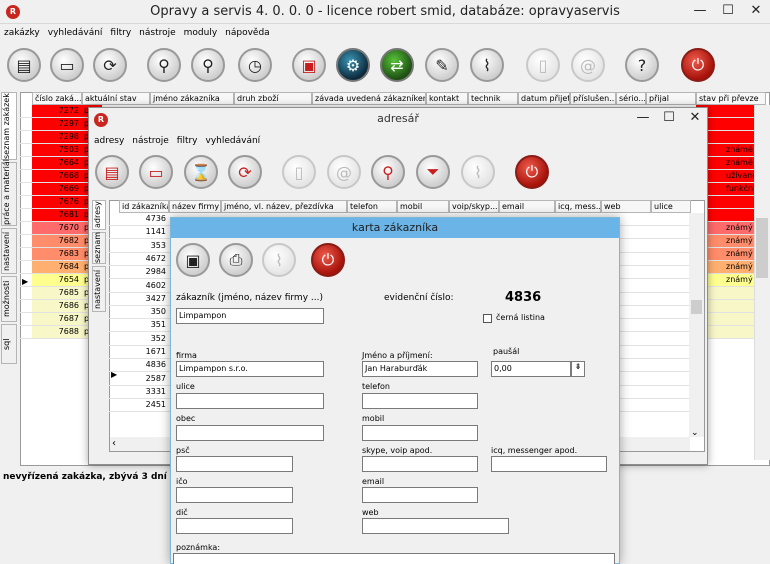 This screenshot has height=564, width=770. Describe the element at coordinates (487, 65) in the screenshot. I see `attachment-button: ⌇` at that location.